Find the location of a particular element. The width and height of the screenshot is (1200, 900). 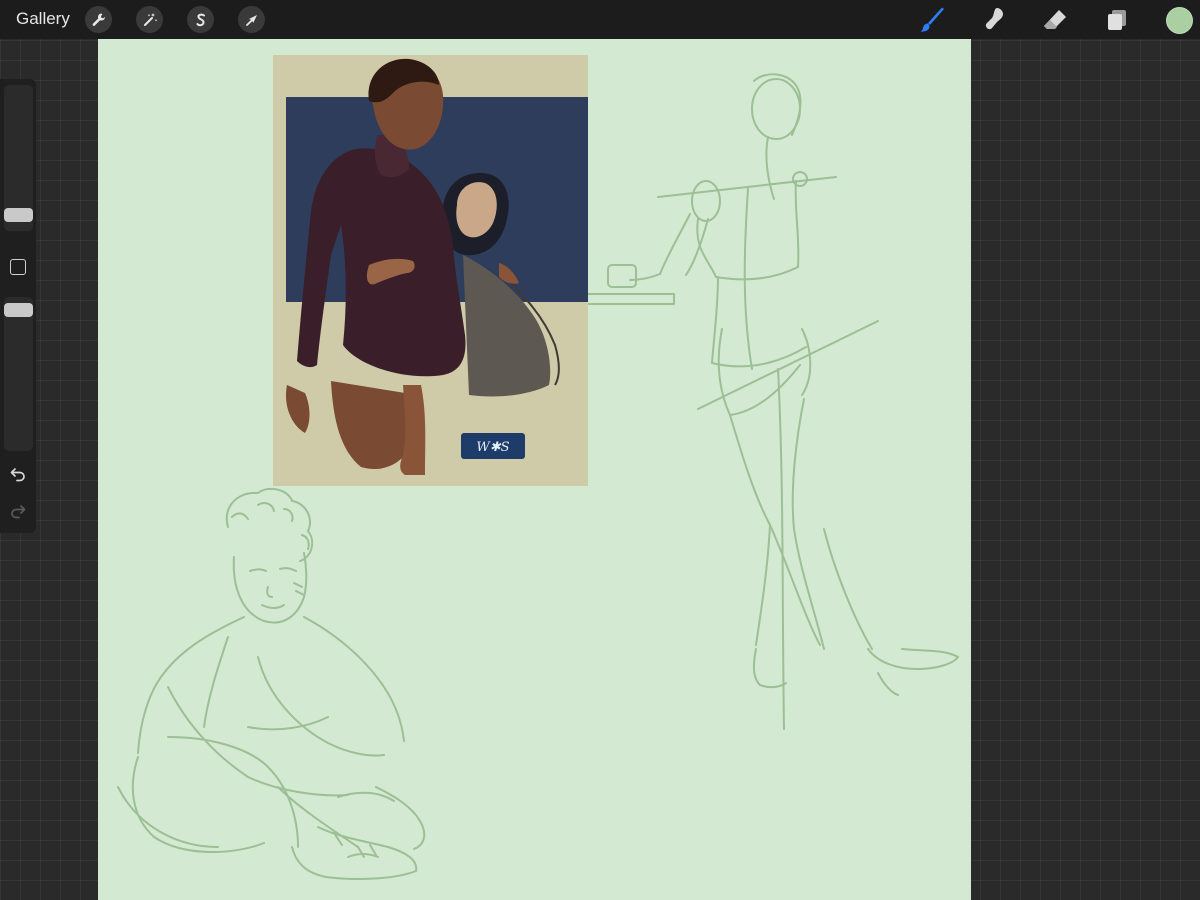

layers-icon is located at coordinates (1117, 20).